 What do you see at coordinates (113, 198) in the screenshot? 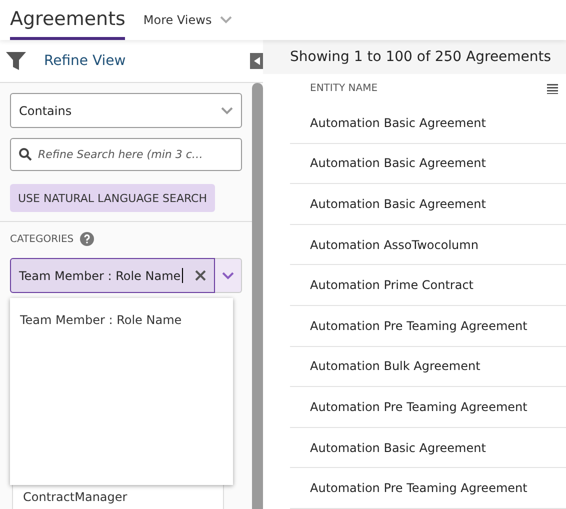
I see `natural-language-search-button: USE NATURAL LANGUAGE SEARCH` at bounding box center [113, 198].